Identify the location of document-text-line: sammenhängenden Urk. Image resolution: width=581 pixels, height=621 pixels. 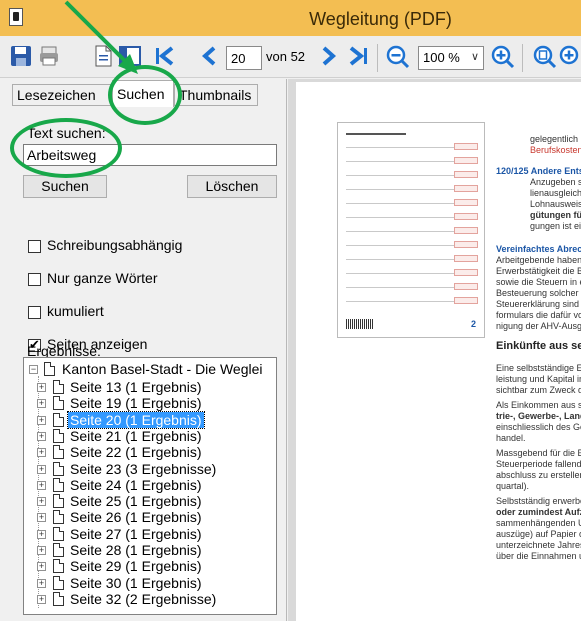
(538, 523).